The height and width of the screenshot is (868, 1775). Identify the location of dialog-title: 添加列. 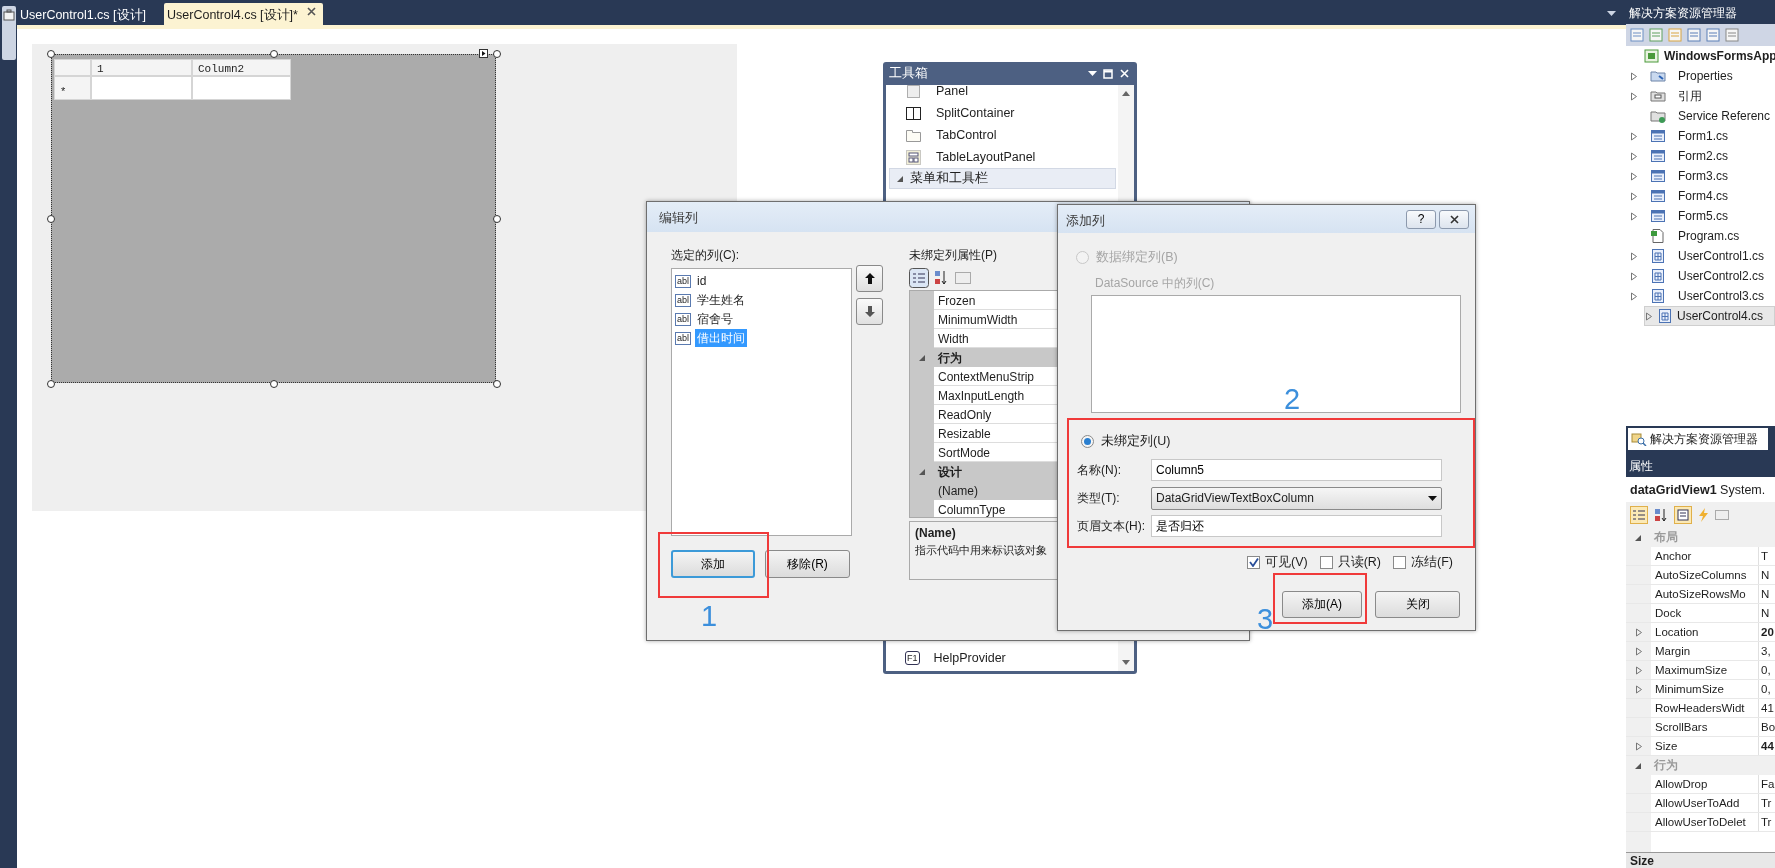
(1085, 221).